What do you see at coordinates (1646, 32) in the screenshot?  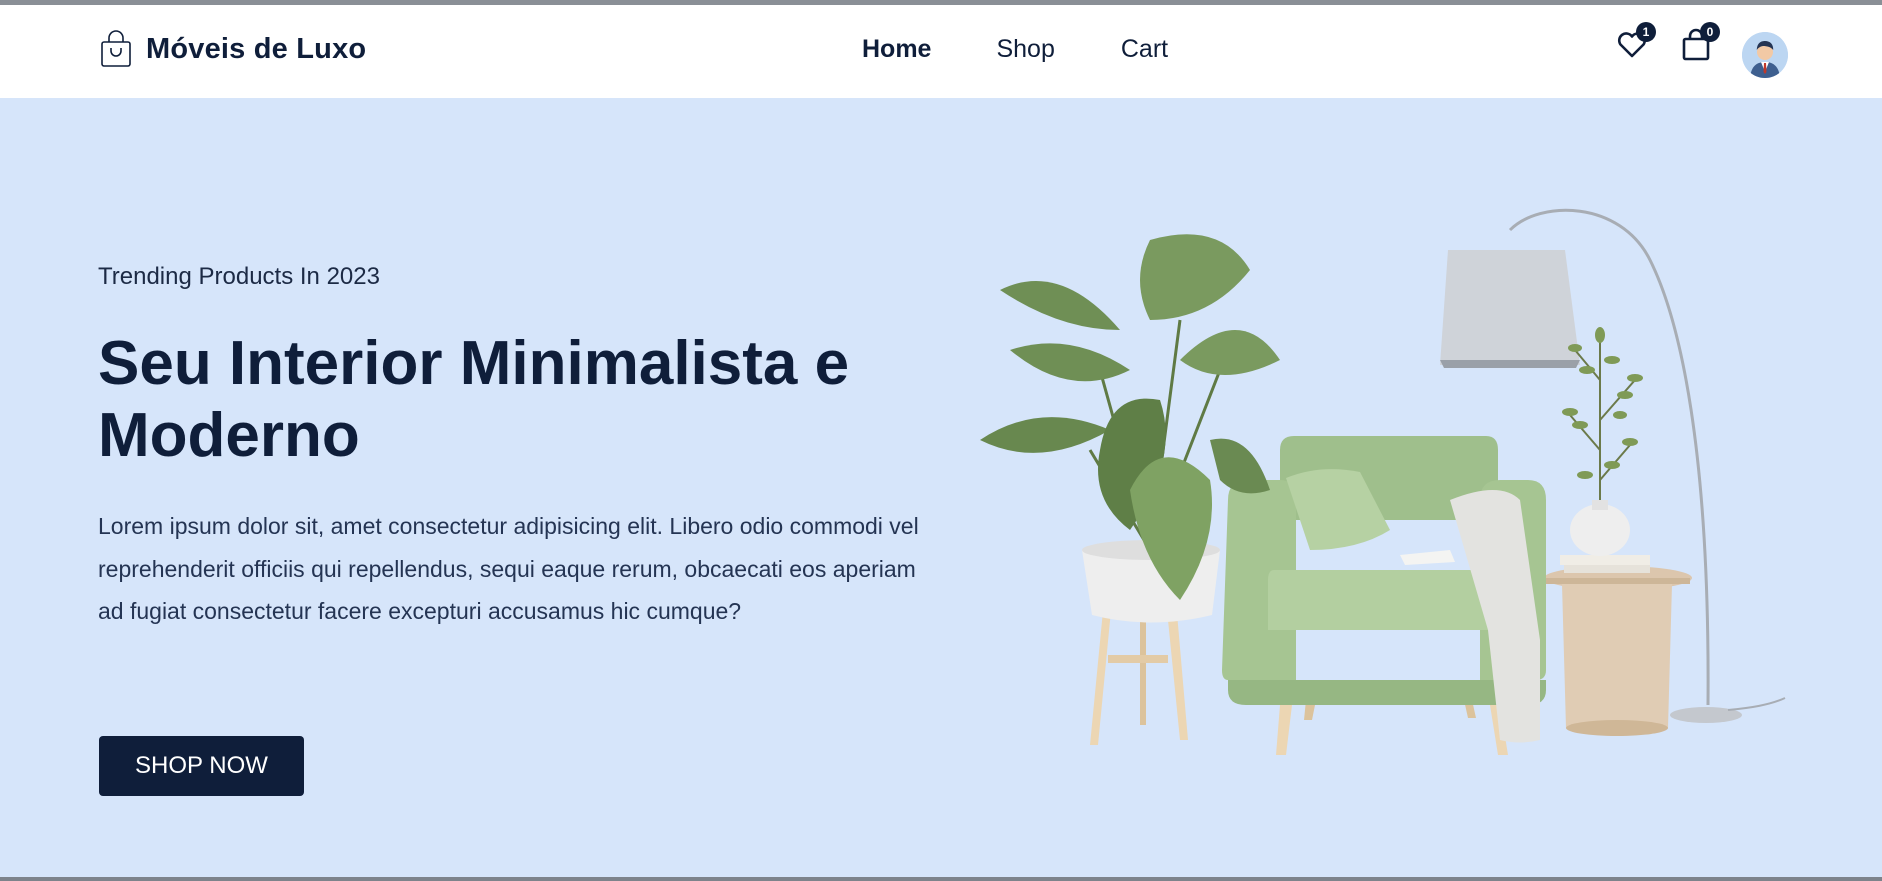 I see `wishlist-count-badge: 1` at bounding box center [1646, 32].